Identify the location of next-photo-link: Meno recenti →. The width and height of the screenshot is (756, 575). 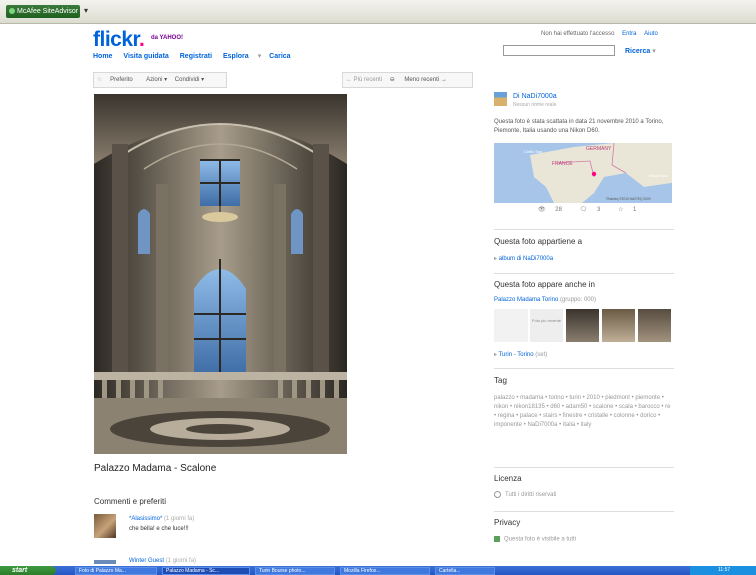
(425, 80).